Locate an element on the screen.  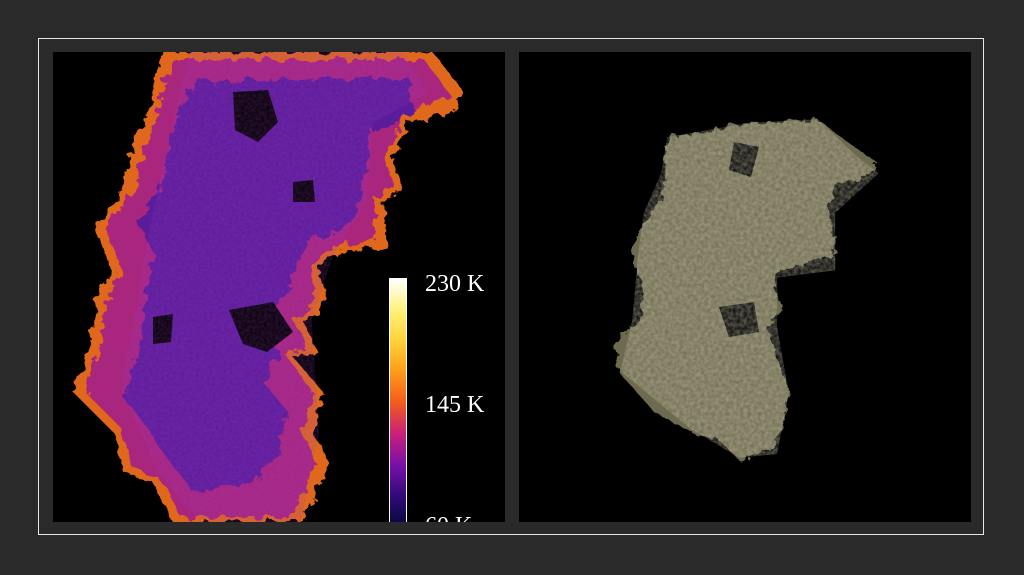
colorbar-mid-label: 145 K is located at coordinates (455, 405).